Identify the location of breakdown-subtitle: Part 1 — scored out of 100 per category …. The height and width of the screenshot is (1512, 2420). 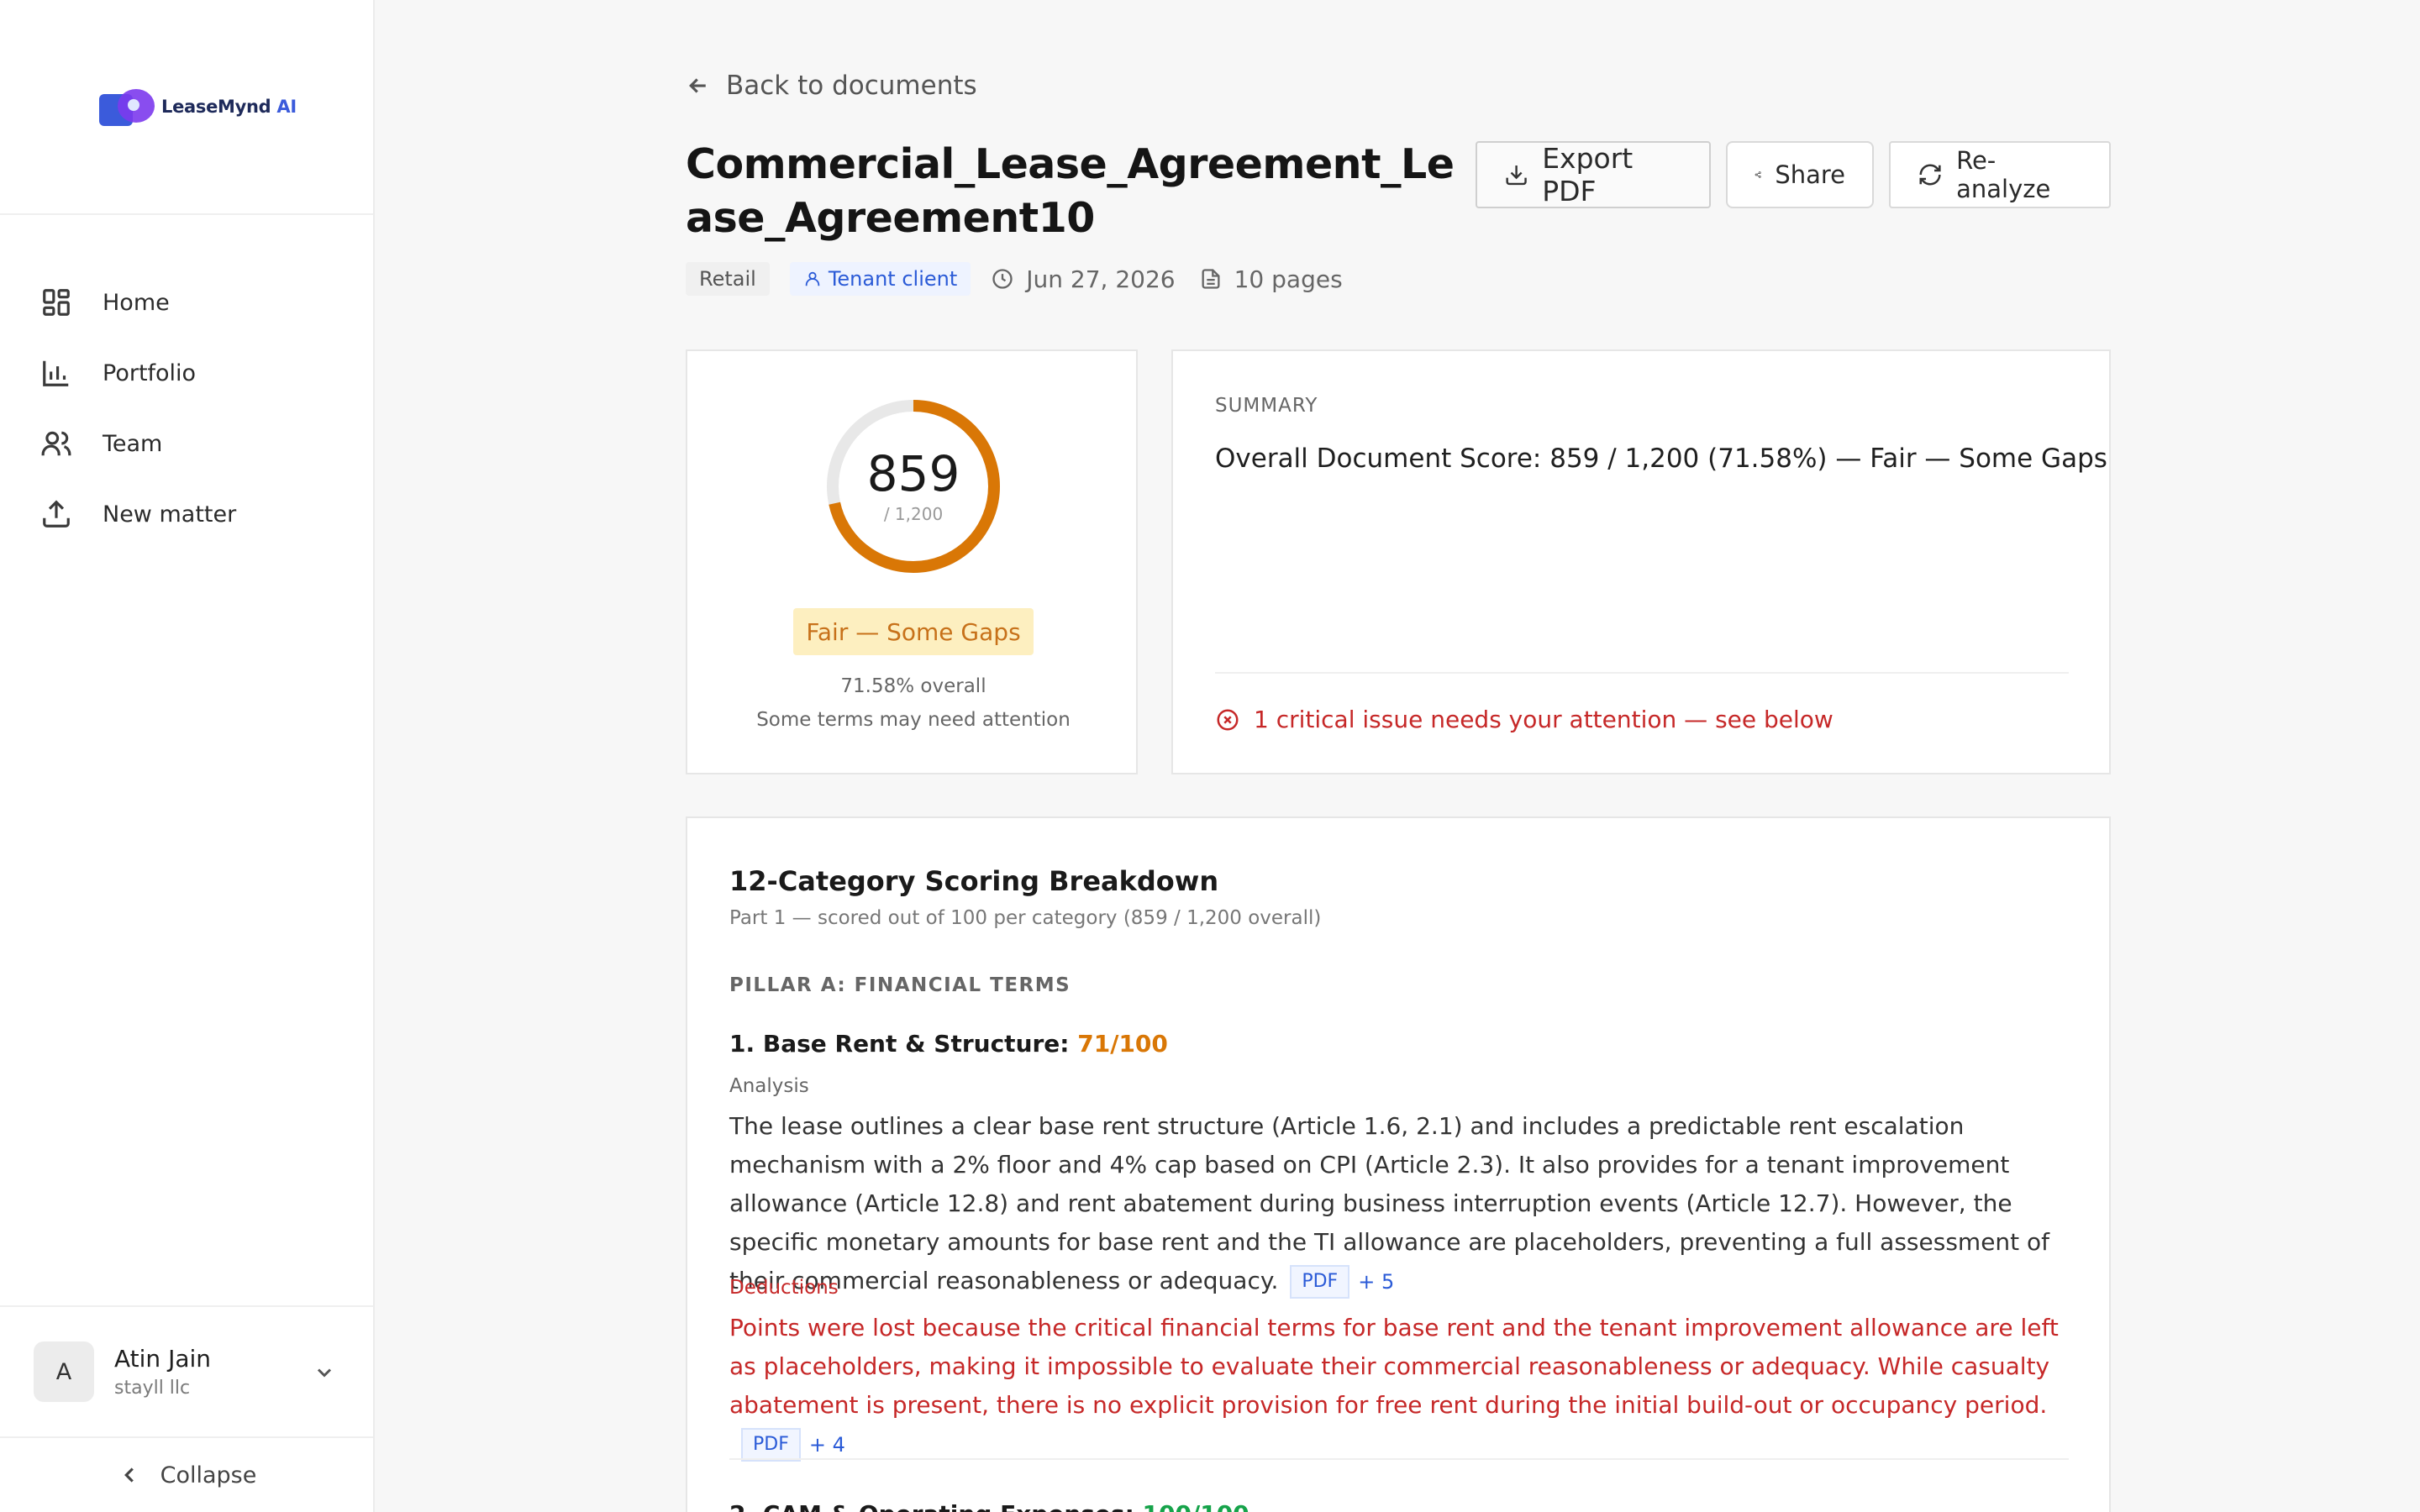
(1025, 918).